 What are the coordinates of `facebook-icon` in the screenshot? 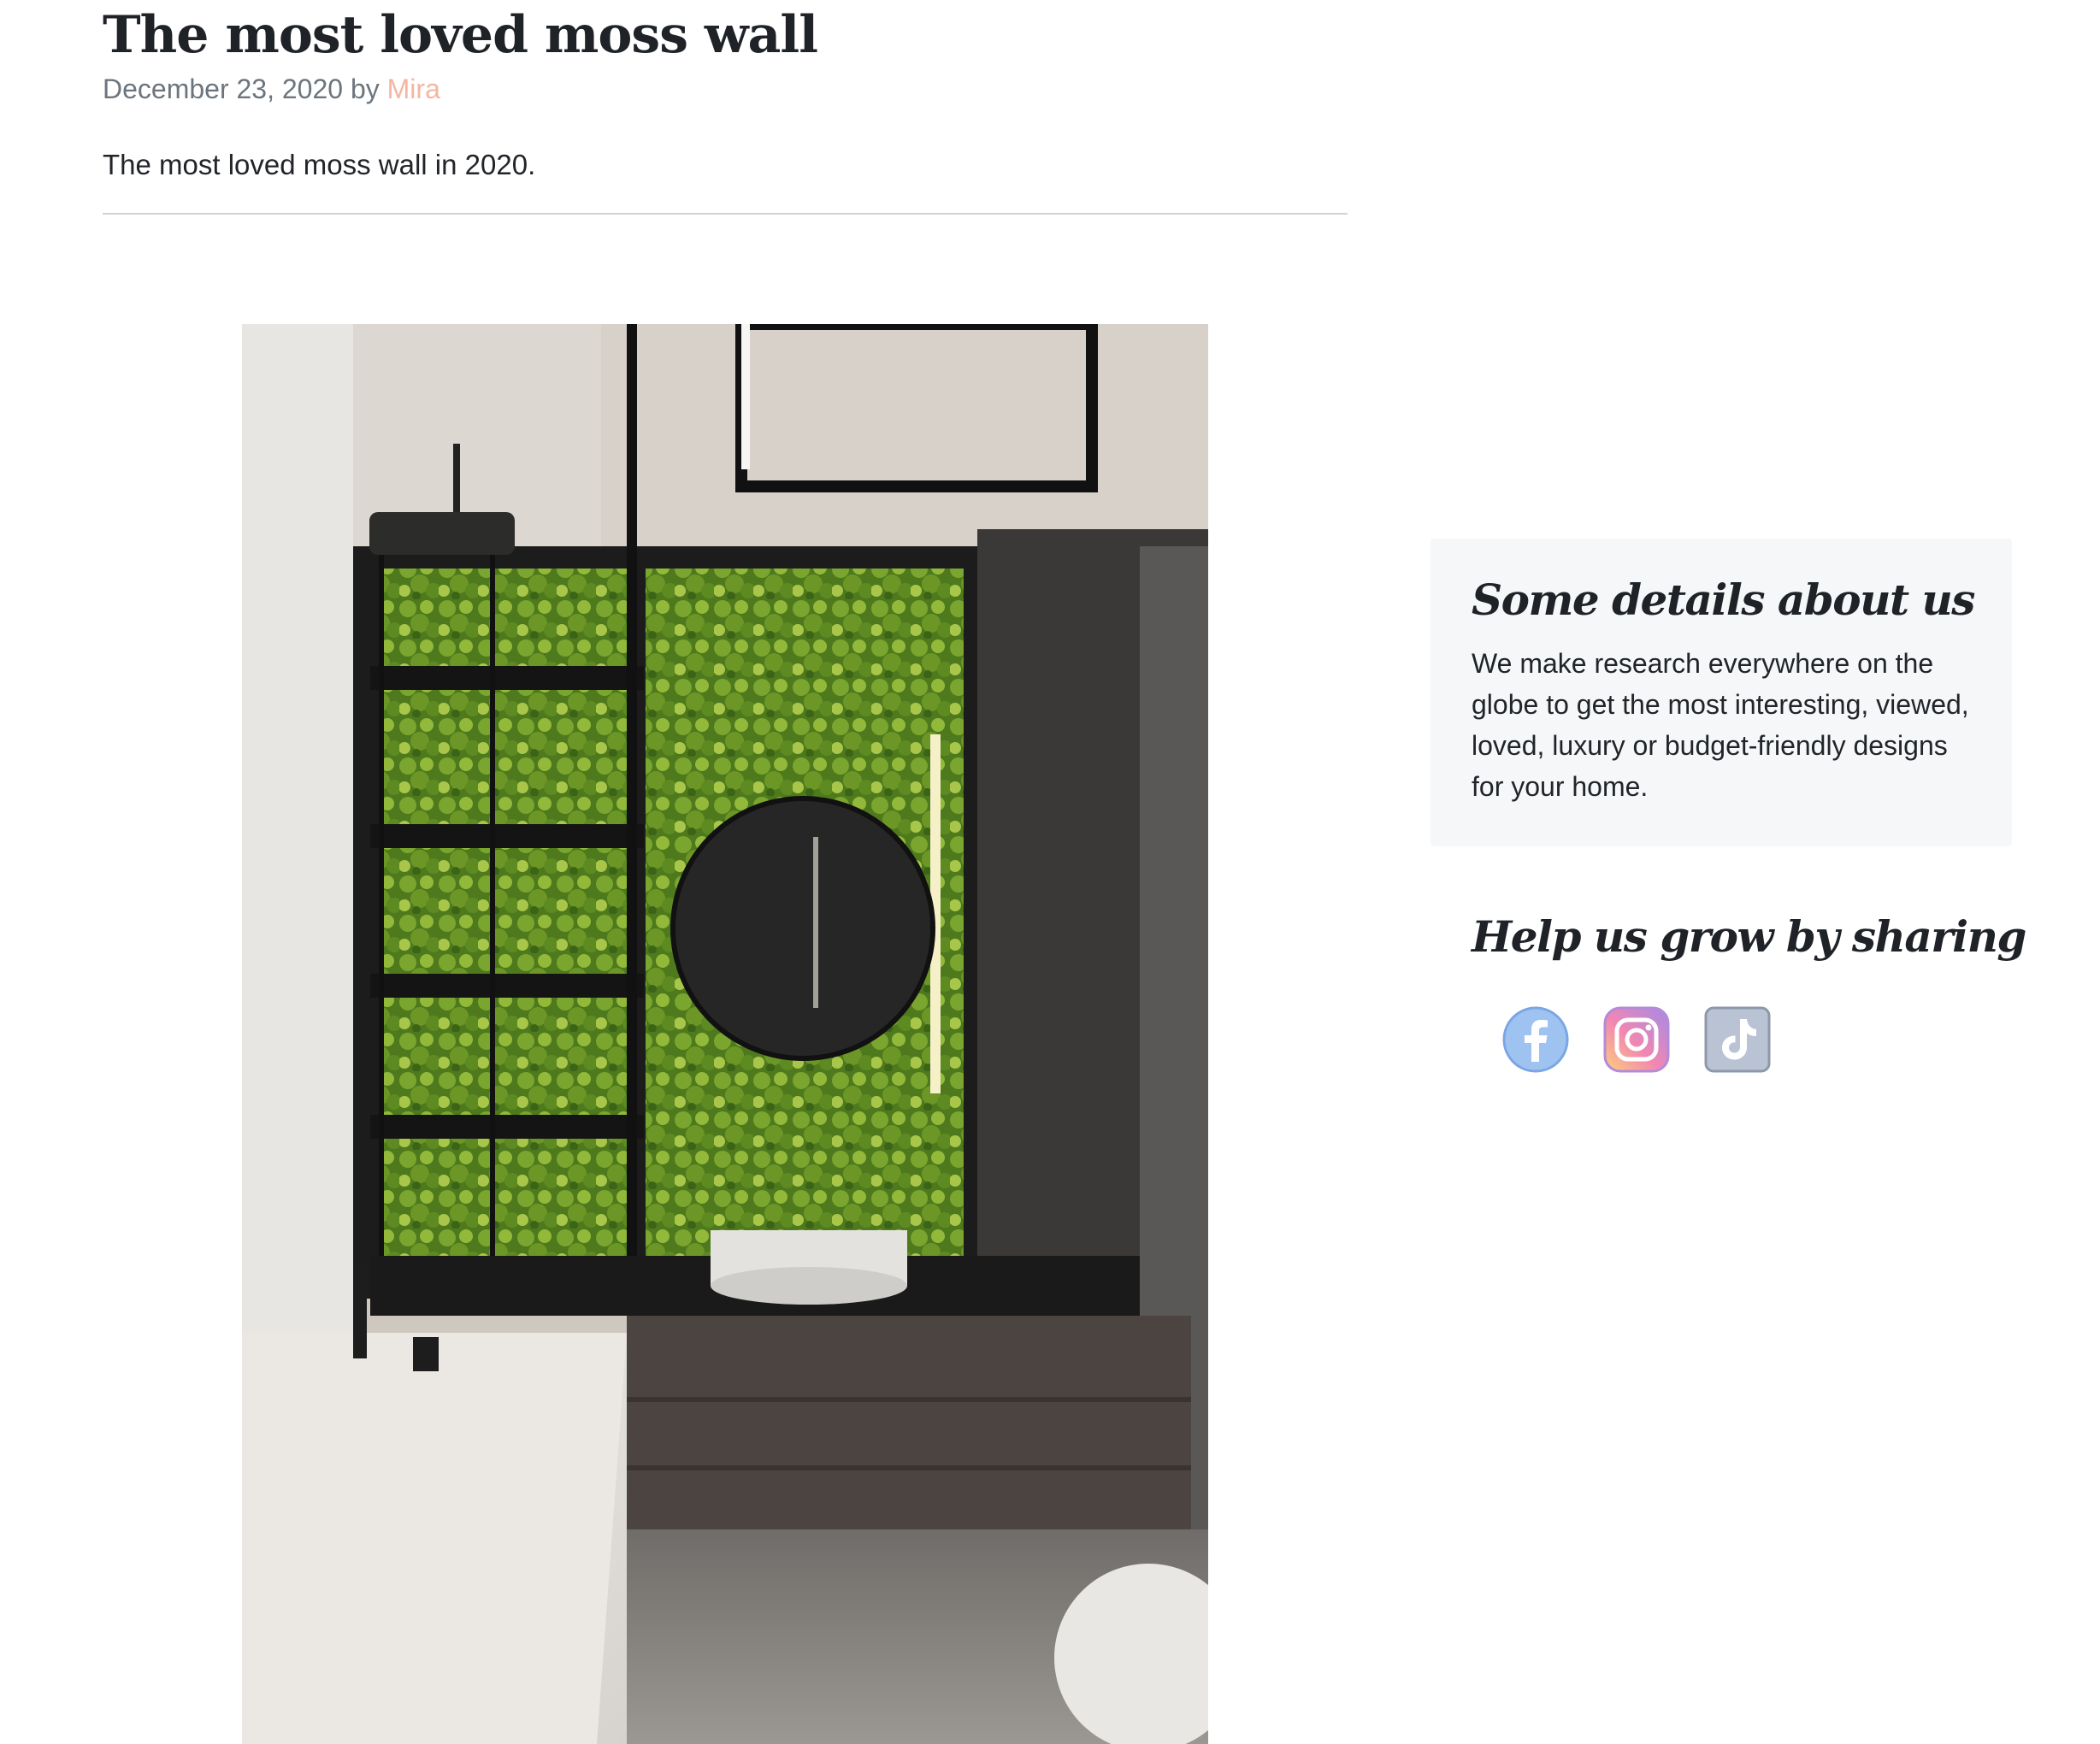 It's located at (1536, 1039).